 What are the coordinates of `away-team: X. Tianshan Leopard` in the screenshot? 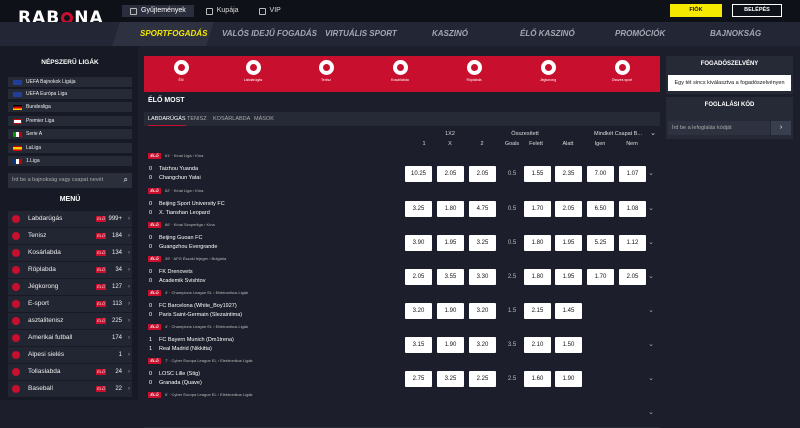 It's located at (184, 213).